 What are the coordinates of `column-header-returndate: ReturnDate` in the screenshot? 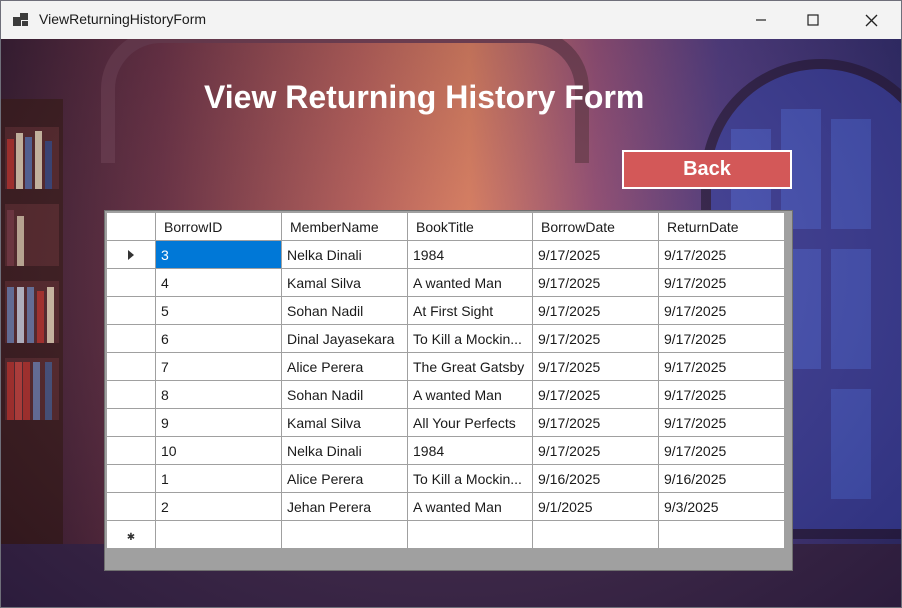 It's located at (721, 226).